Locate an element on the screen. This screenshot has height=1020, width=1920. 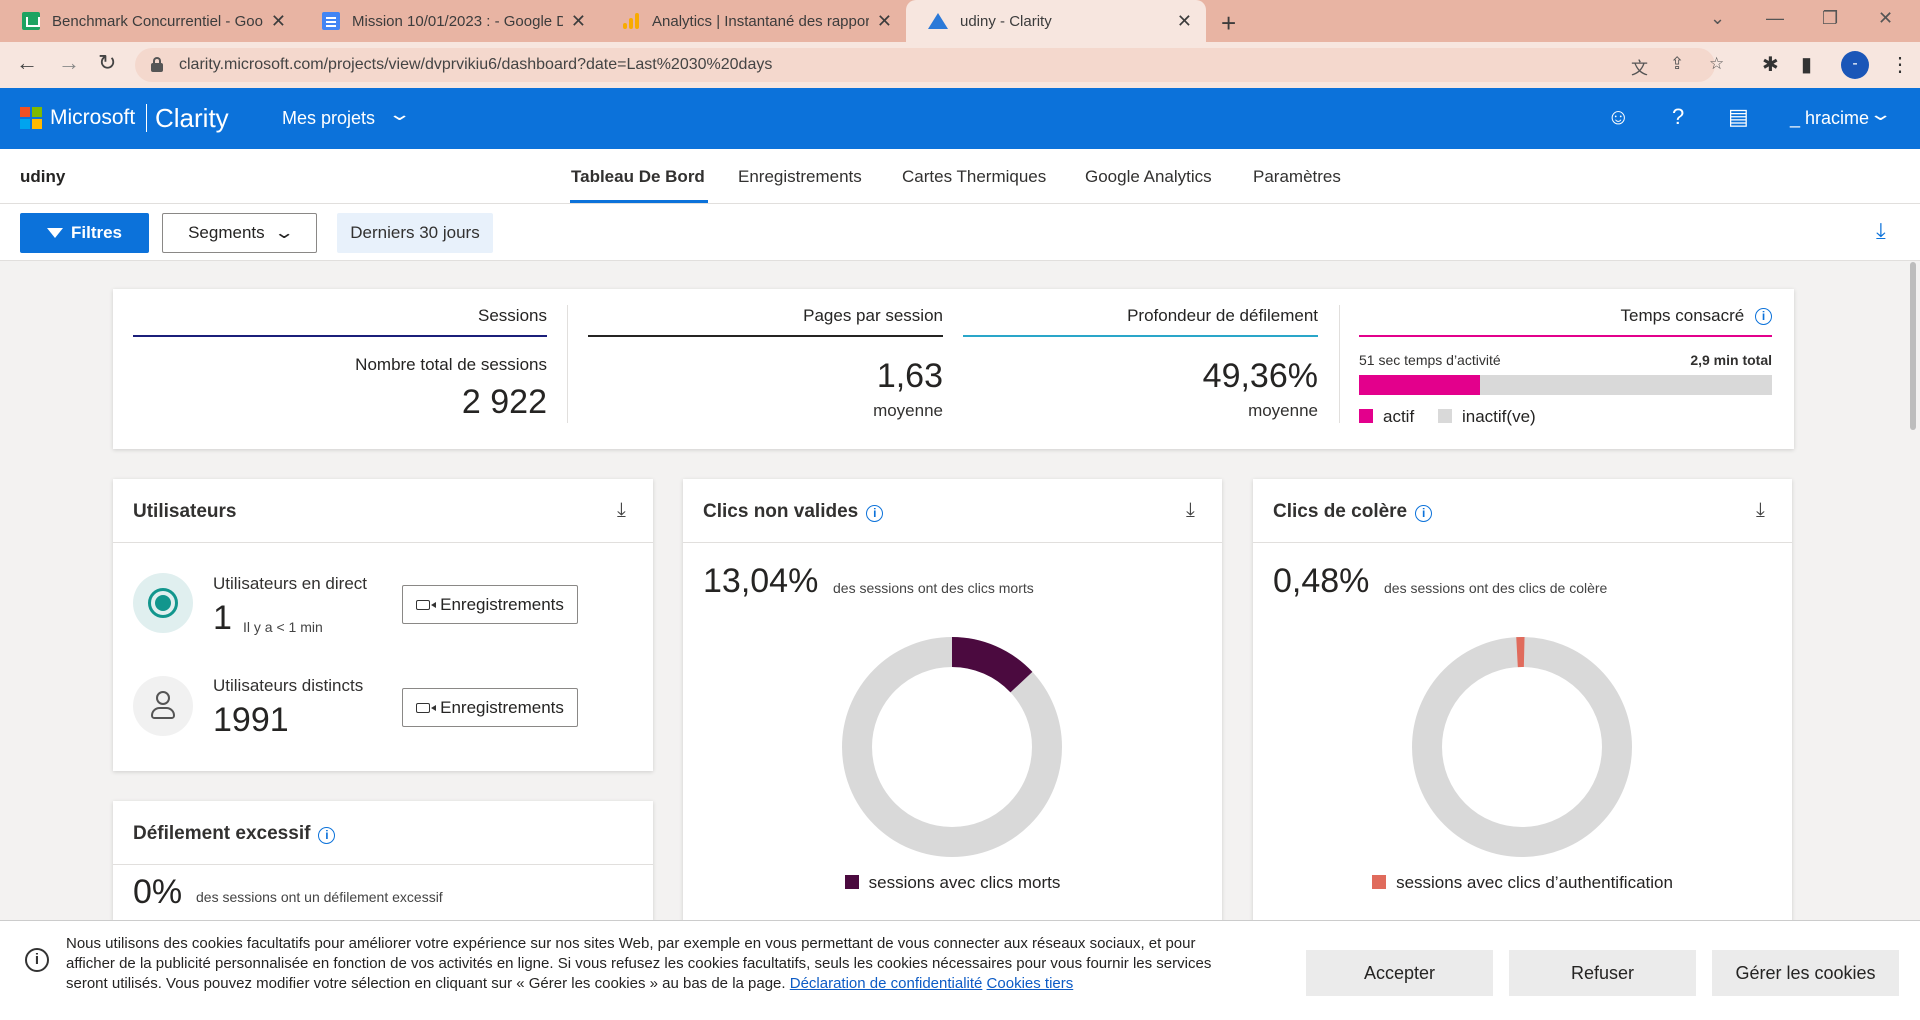
microsoft-logo-icon is located at coordinates (31, 118).